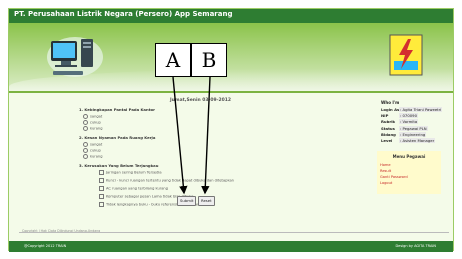  I want to click on pln-logo-icon, so click(406, 55).